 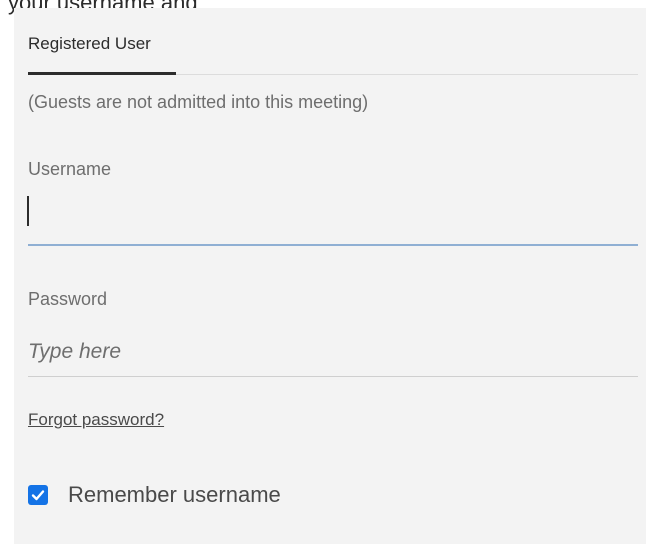 I want to click on remember-username-control: Remember username, so click(x=154, y=495).